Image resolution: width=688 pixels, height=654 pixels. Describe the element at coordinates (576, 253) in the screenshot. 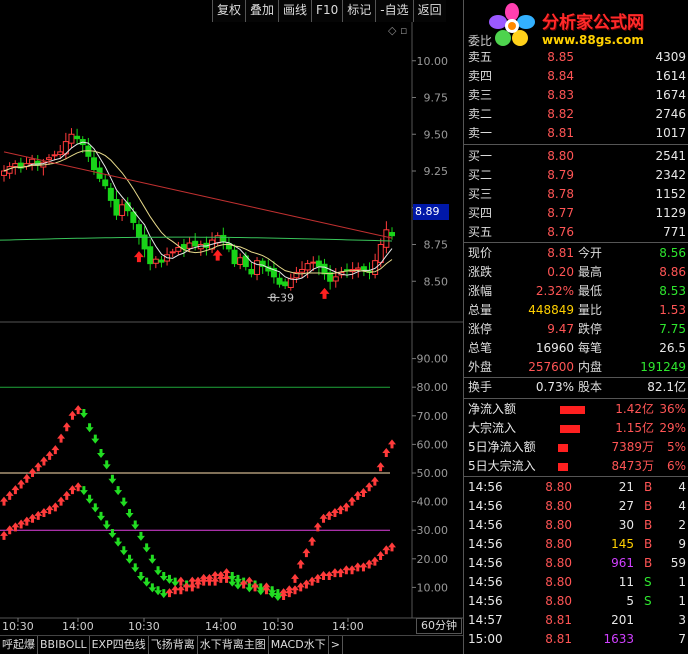

I see `stat-row: 现价 8.81 今开 8.56` at that location.